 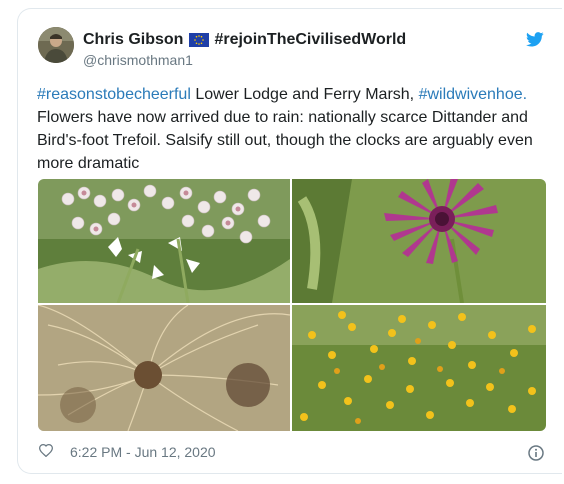 I want to click on twitter-bird-icon, so click(x=535, y=42).